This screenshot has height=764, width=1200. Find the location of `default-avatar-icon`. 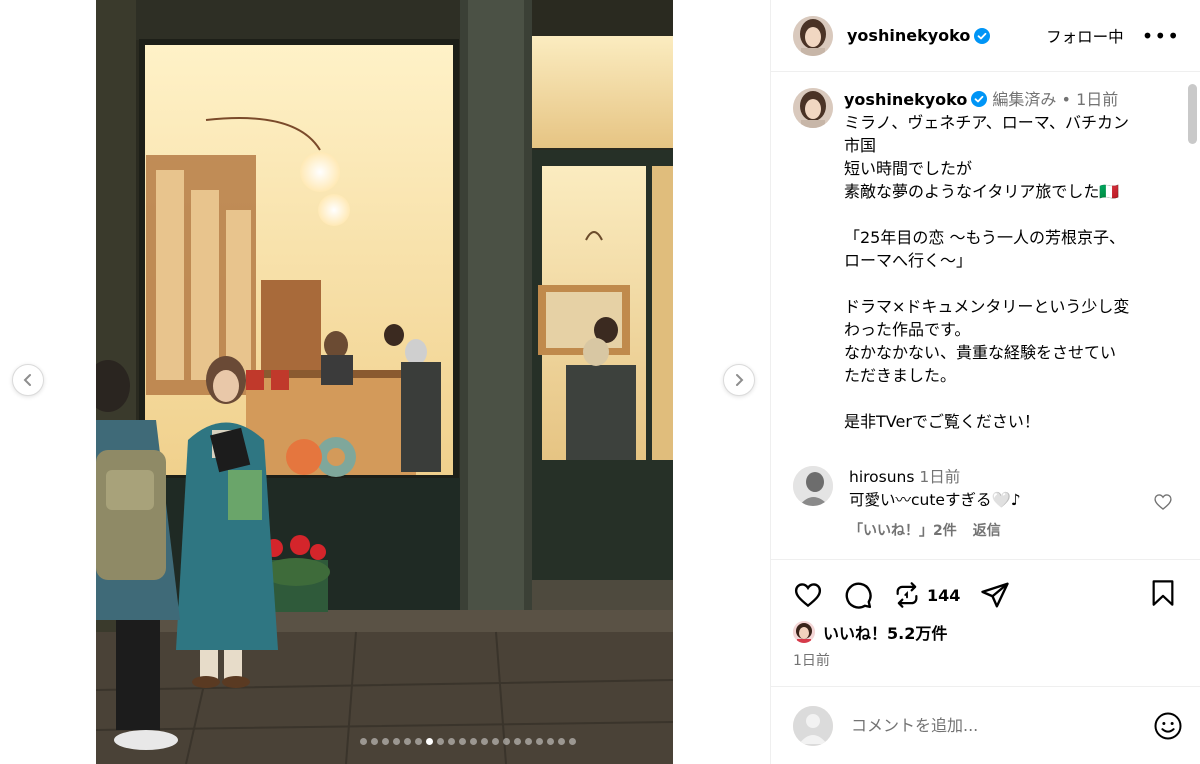

default-avatar-icon is located at coordinates (813, 725).